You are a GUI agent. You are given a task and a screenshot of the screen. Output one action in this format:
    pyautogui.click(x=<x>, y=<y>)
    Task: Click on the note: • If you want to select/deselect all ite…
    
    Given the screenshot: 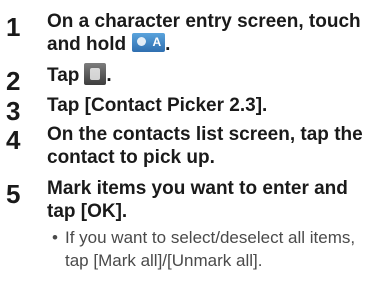 What is the action you would take?
    pyautogui.click(x=214, y=249)
    